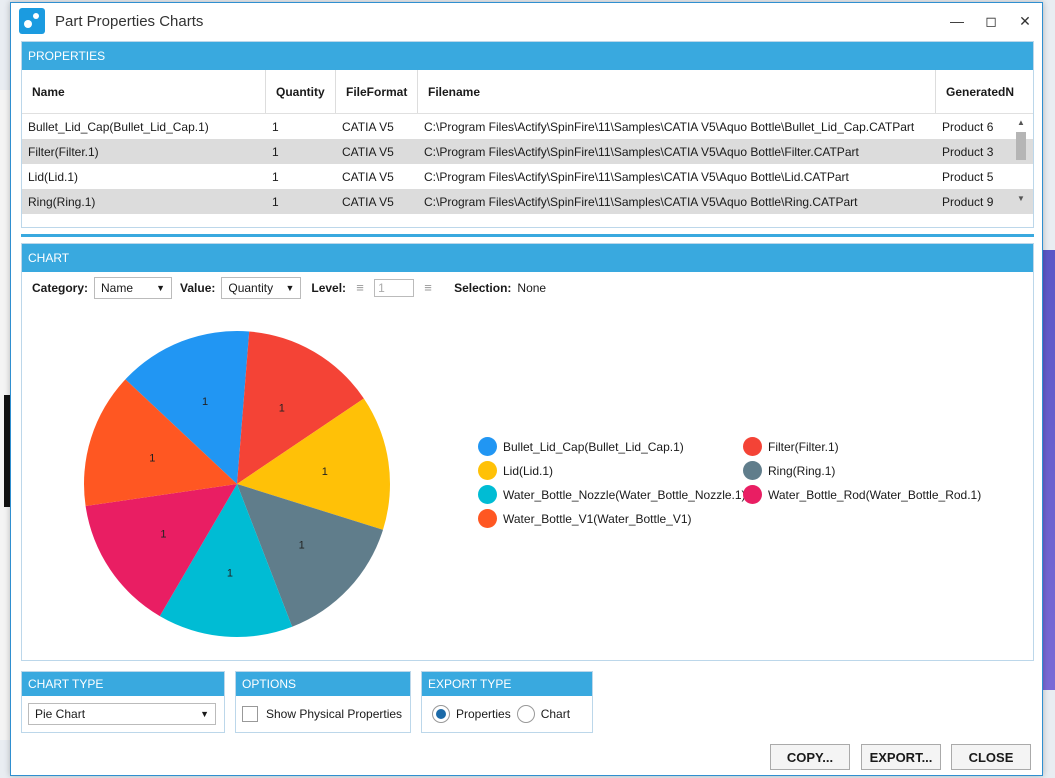 The width and height of the screenshot is (1055, 778). What do you see at coordinates (122, 714) in the screenshot?
I see `chart-type-select: Pie Chart ▼` at bounding box center [122, 714].